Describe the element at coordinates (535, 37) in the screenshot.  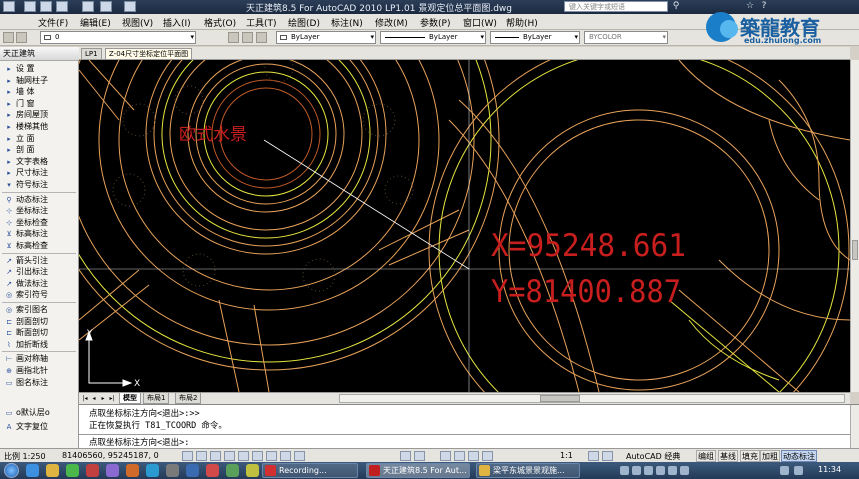
I see `lineweight-combo: ByLayer ▾` at that location.